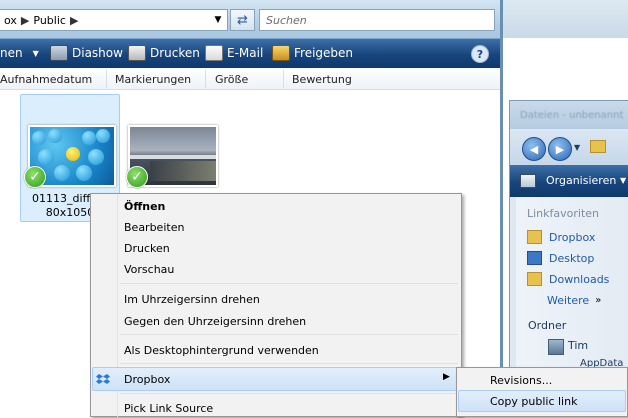 The width and height of the screenshot is (628, 418). I want to click on favorite-downloads: Downloads, so click(568, 279).